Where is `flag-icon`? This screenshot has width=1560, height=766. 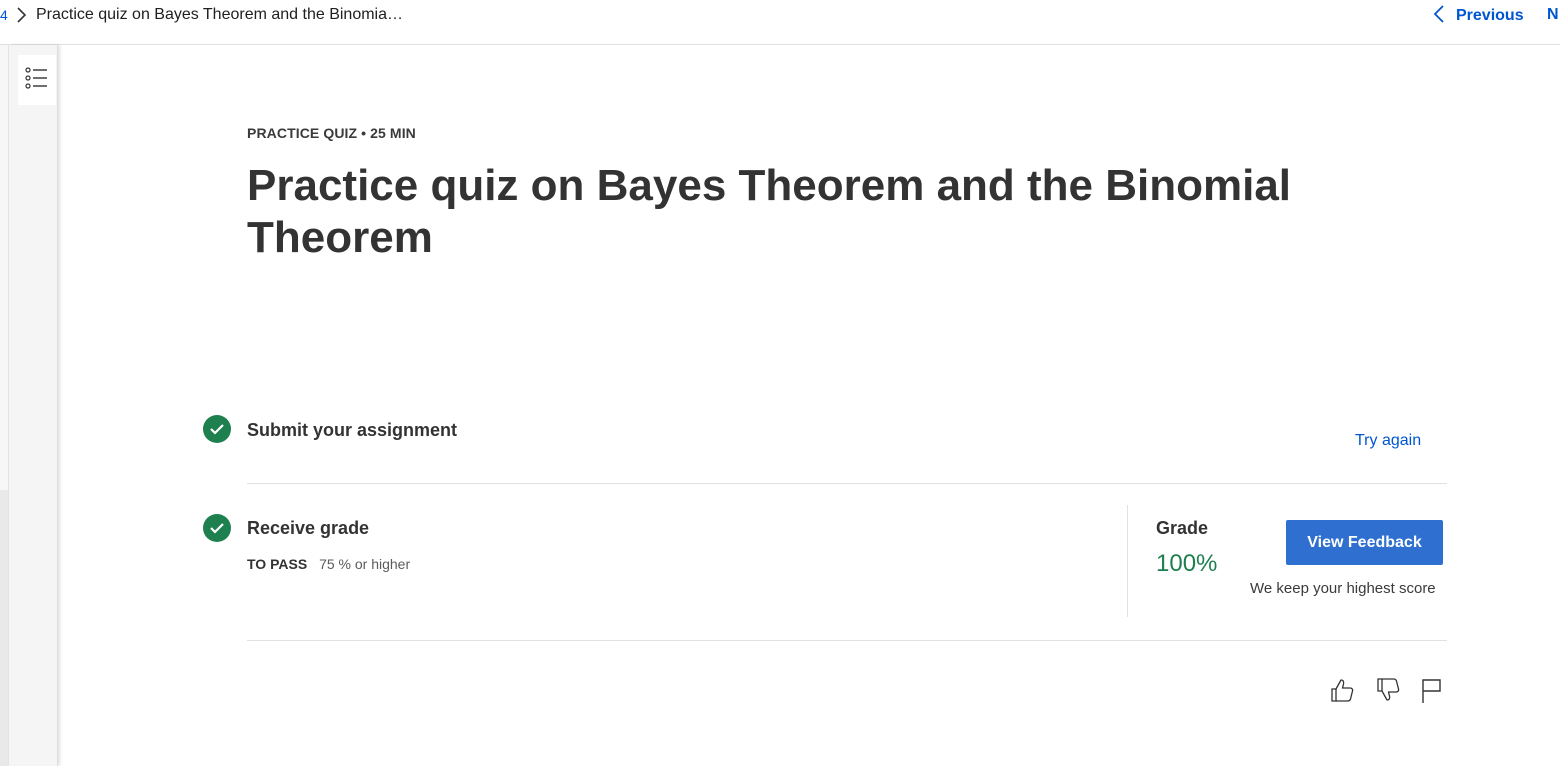 flag-icon is located at coordinates (1432, 690).